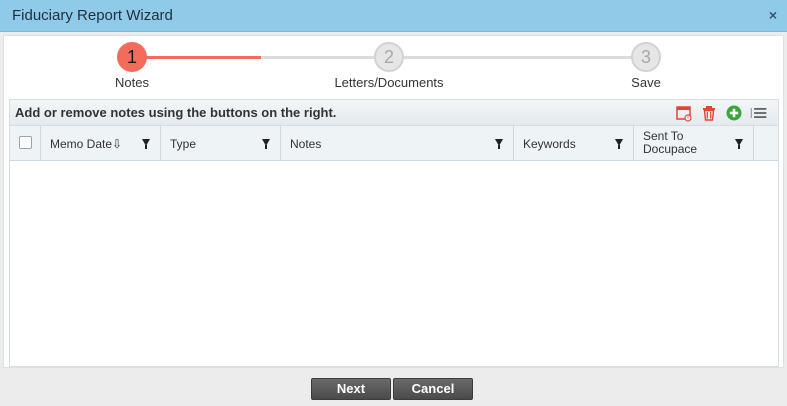  I want to click on notes-filter-icon, so click(499, 144).